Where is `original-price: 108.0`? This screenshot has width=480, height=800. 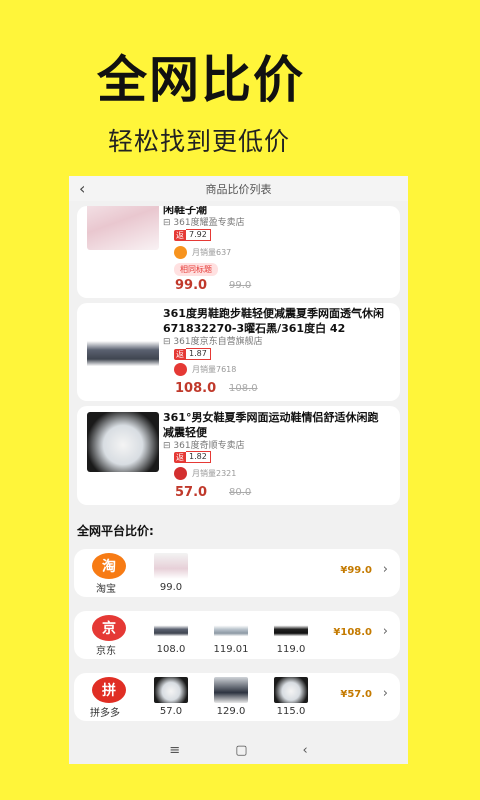 original-price: 108.0 is located at coordinates (243, 388).